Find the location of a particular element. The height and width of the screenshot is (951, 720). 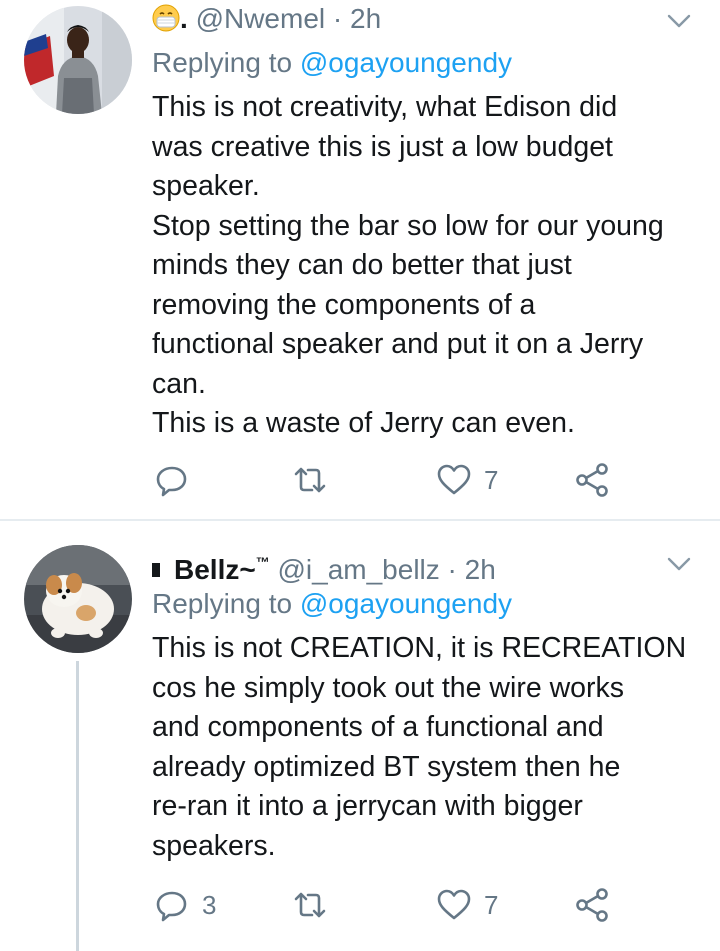

user-handle: @Nwemel is located at coordinates (261, 18).